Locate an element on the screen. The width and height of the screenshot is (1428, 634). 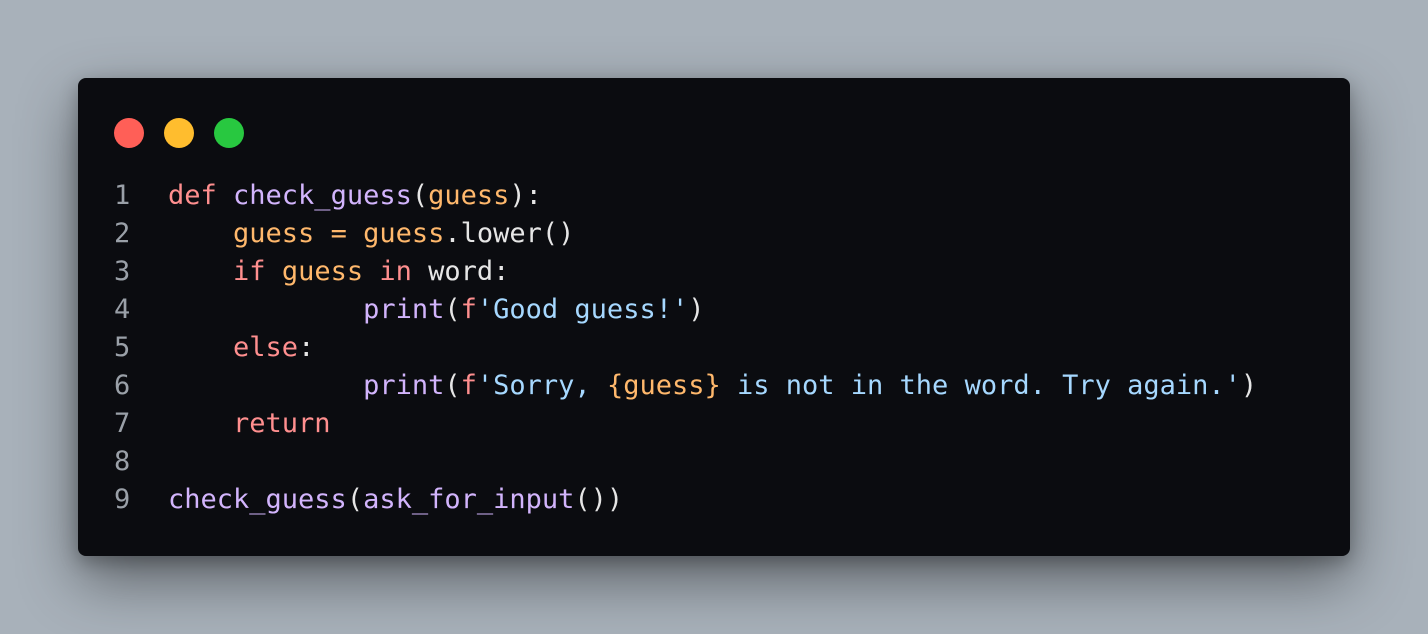
code-line: 4 print(f'Good guess!') is located at coordinates (685, 310).